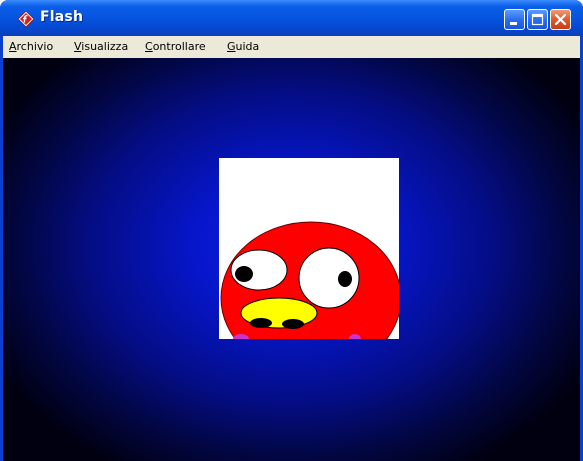  What do you see at coordinates (345, 279) in the screenshot?
I see `character-pupil-right` at bounding box center [345, 279].